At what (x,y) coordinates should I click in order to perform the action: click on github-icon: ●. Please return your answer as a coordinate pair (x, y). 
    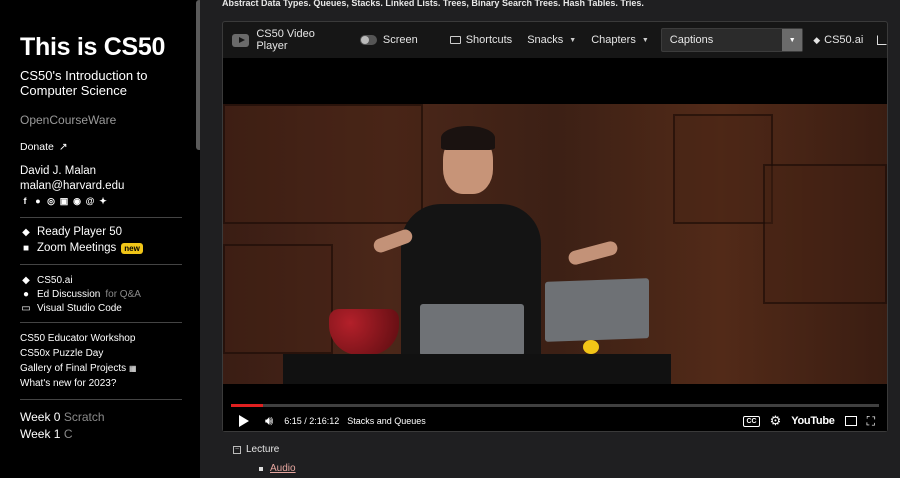
    Looking at the image, I should click on (38, 201).